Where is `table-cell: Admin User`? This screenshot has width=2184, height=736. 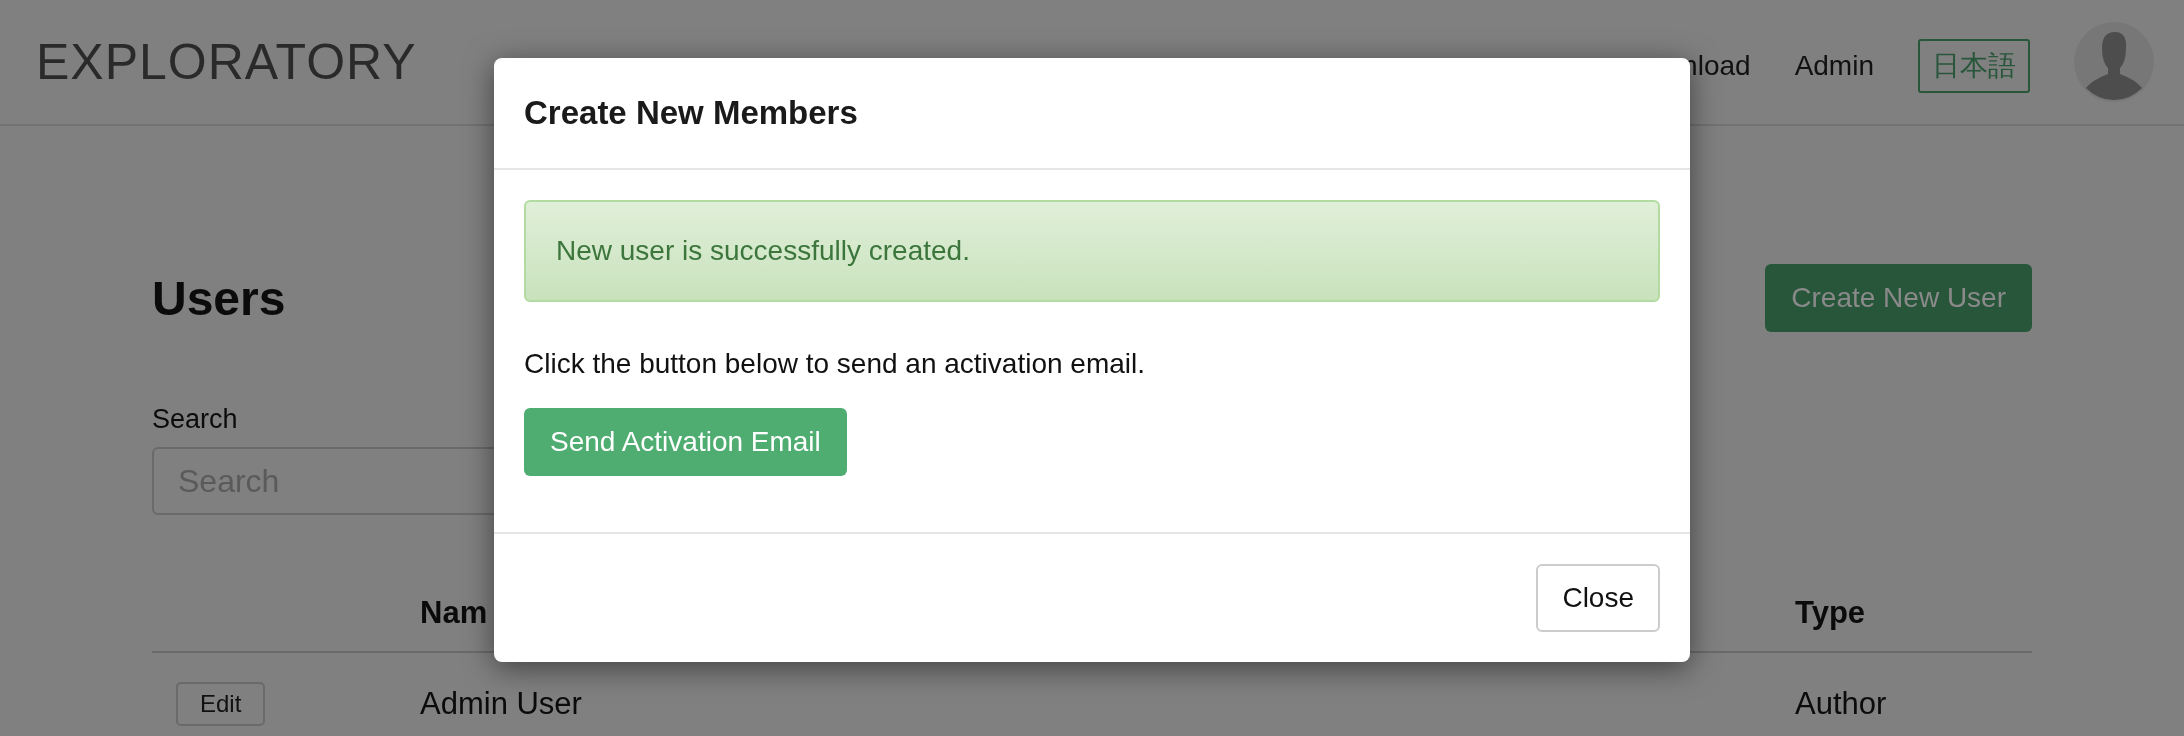 table-cell: Admin User is located at coordinates (501, 704).